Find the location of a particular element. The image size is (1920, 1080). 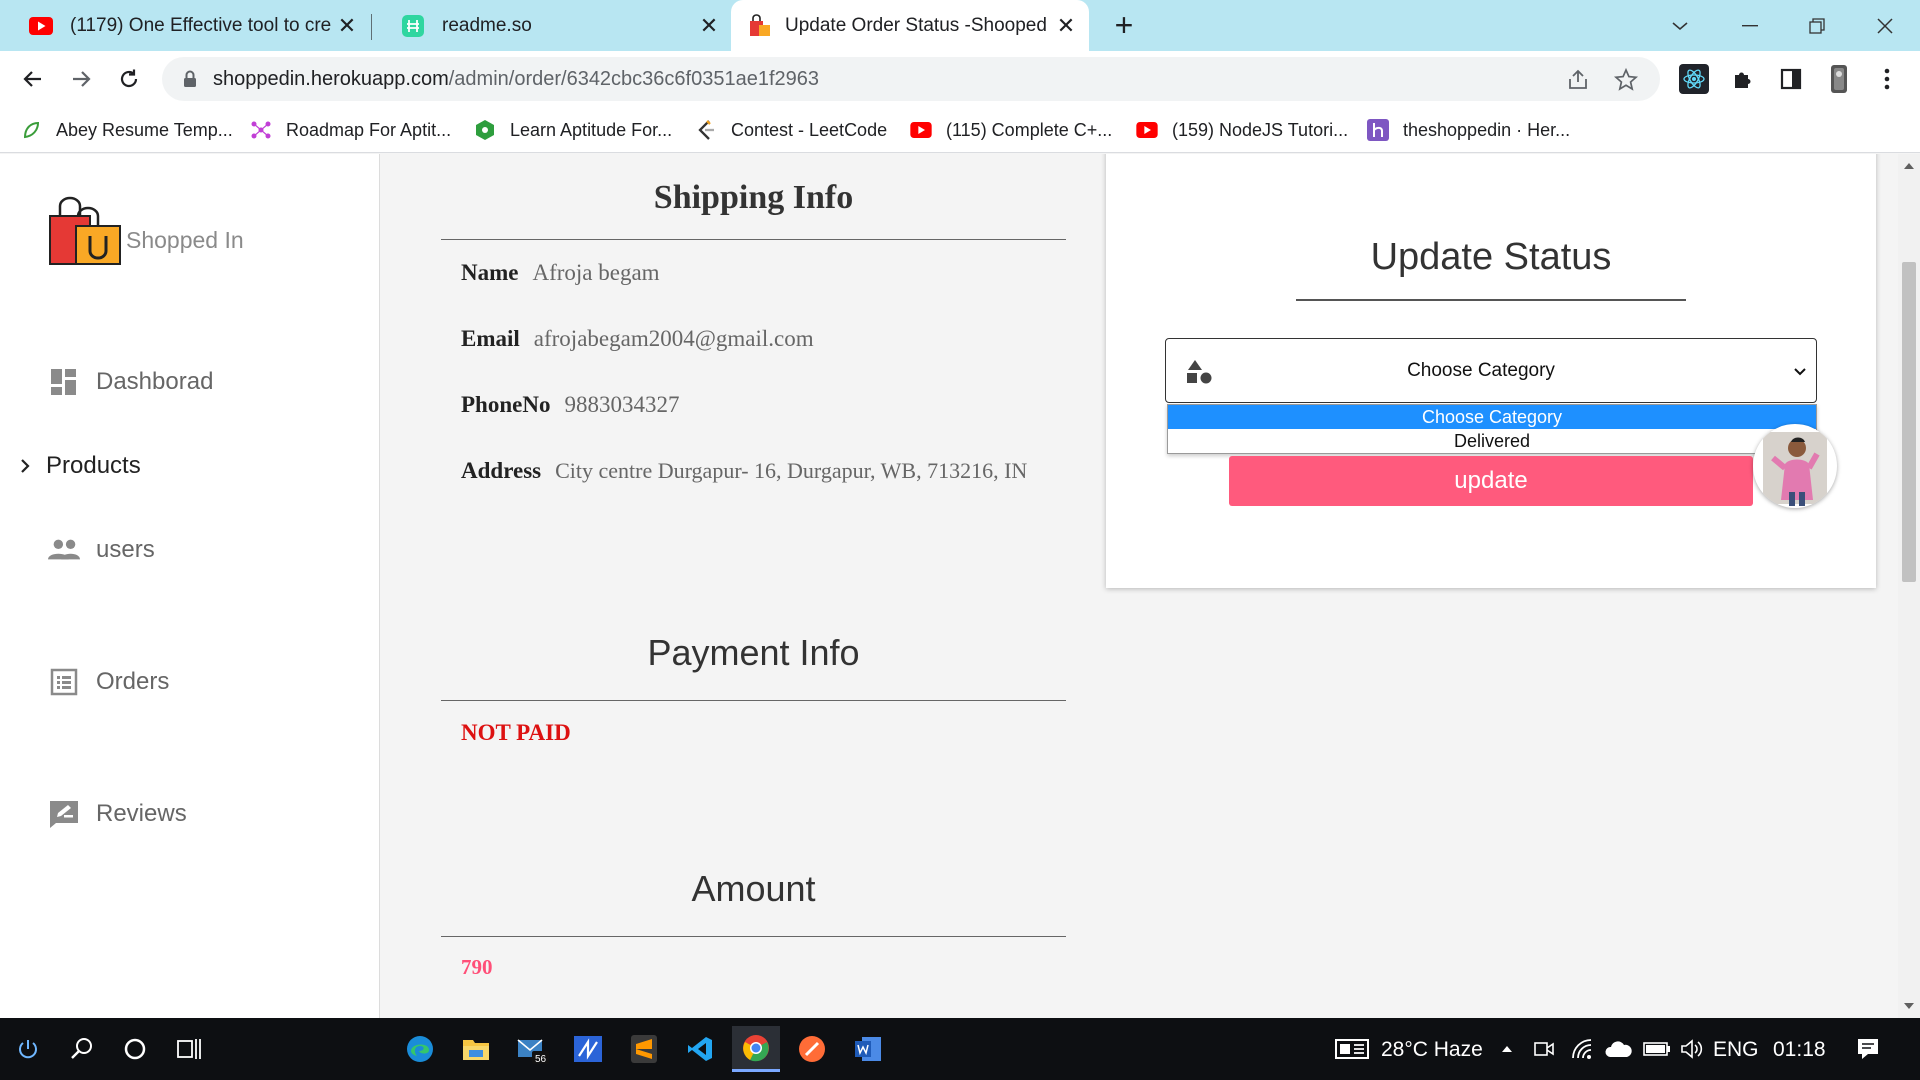

chevron-down-icon is located at coordinates (1800, 372).